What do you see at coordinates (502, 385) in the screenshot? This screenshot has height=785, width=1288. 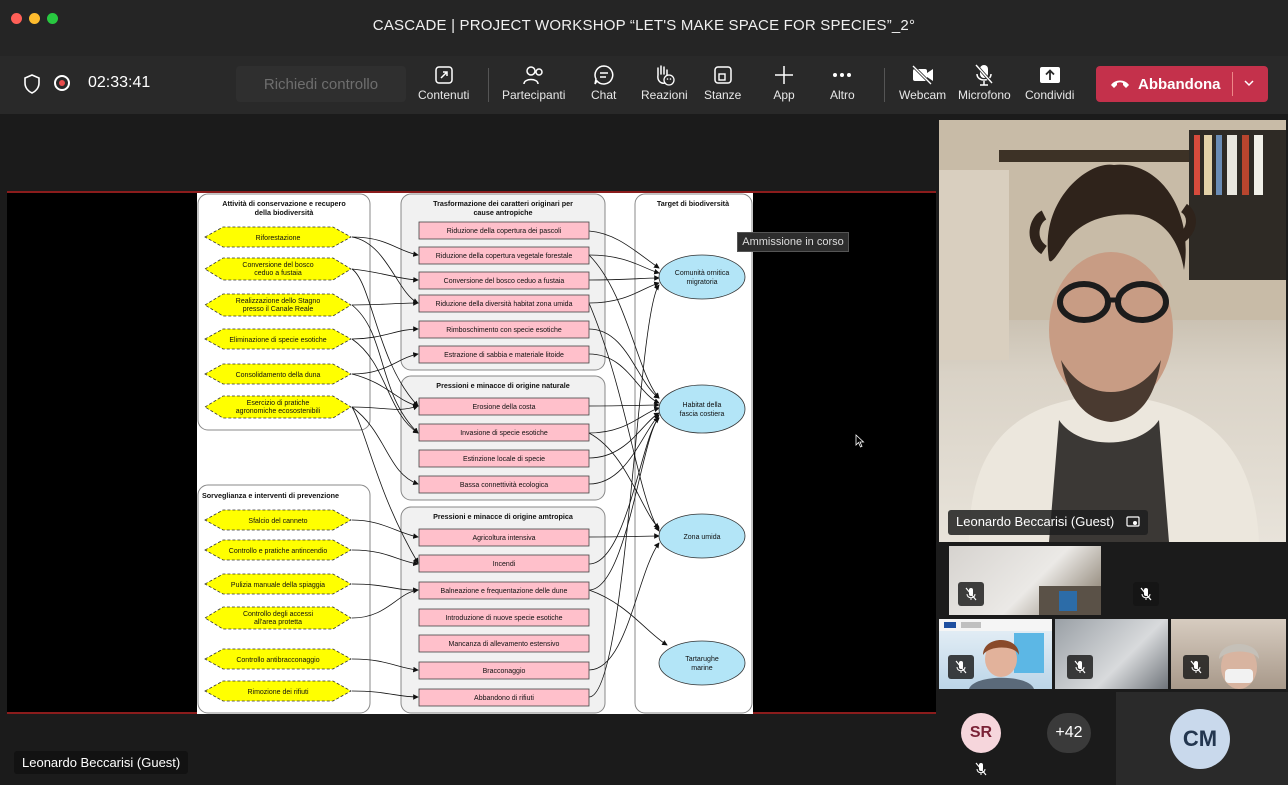 I see `header-natural-threats: Pressioni e minacce di origine naturale` at bounding box center [502, 385].